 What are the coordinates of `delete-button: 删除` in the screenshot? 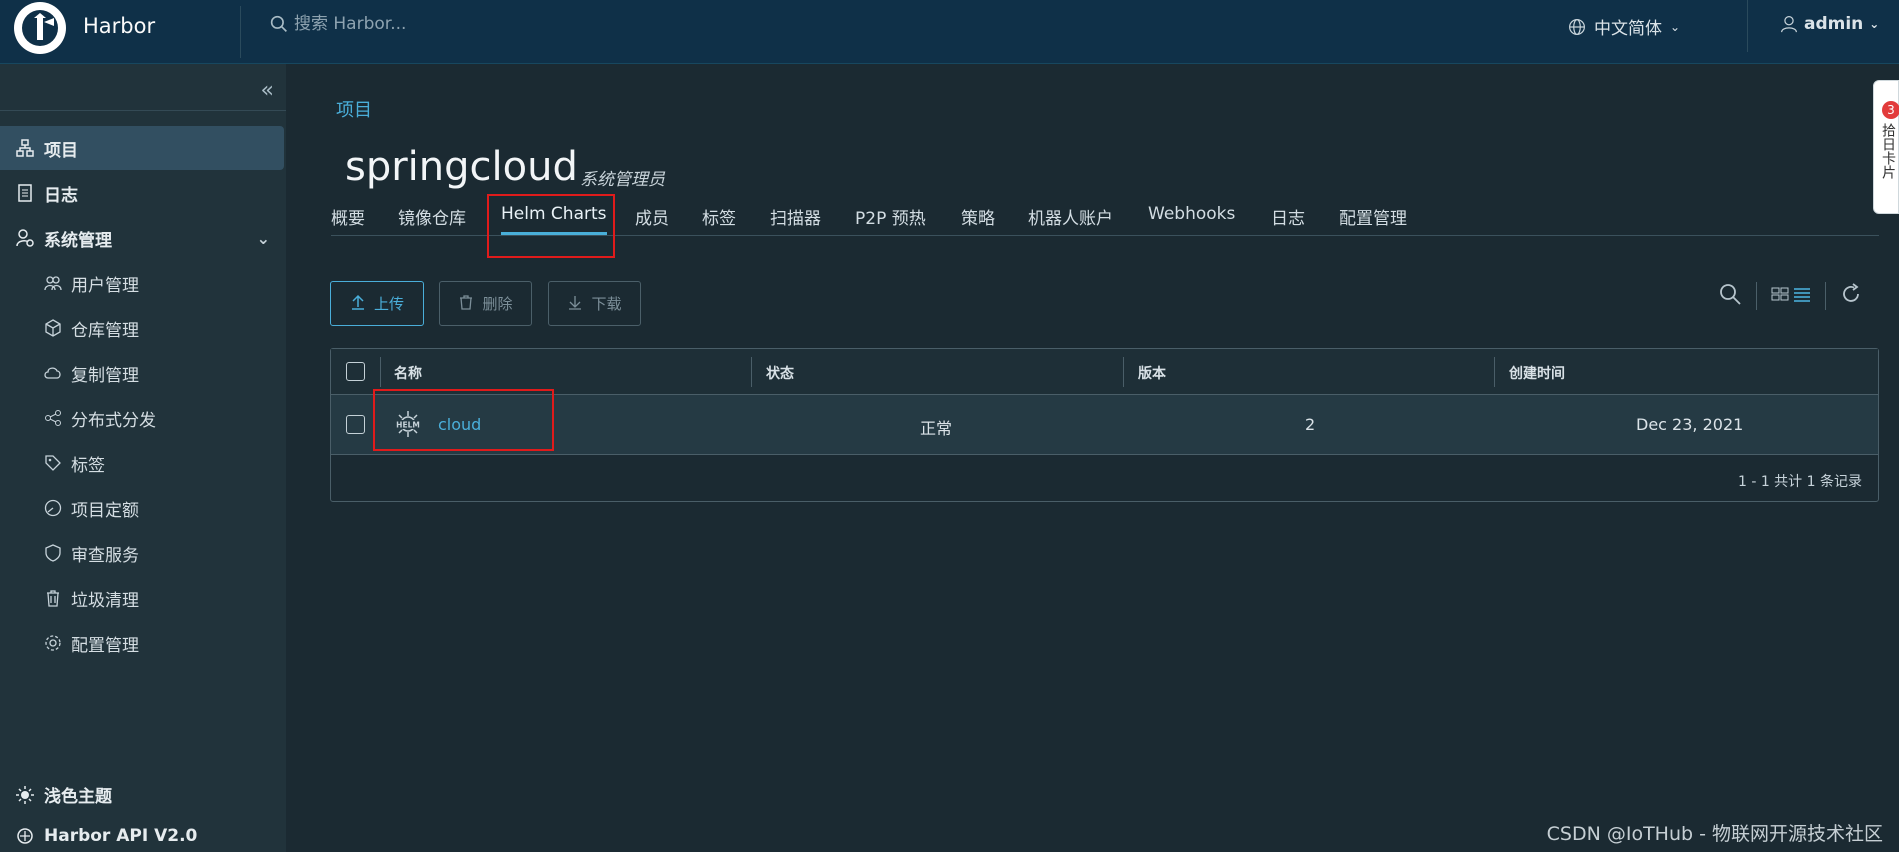 It's located at (485, 303).